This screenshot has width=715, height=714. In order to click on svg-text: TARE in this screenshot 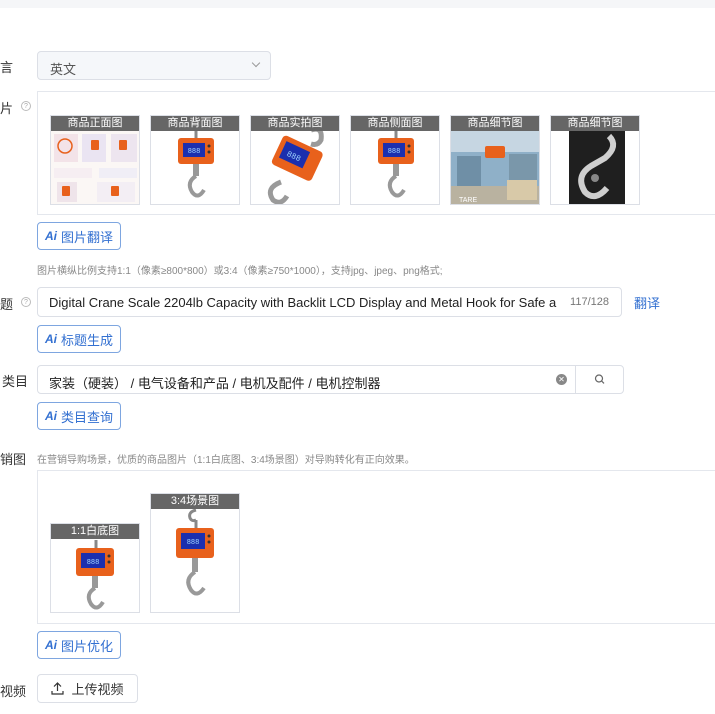, I will do `click(468, 200)`.